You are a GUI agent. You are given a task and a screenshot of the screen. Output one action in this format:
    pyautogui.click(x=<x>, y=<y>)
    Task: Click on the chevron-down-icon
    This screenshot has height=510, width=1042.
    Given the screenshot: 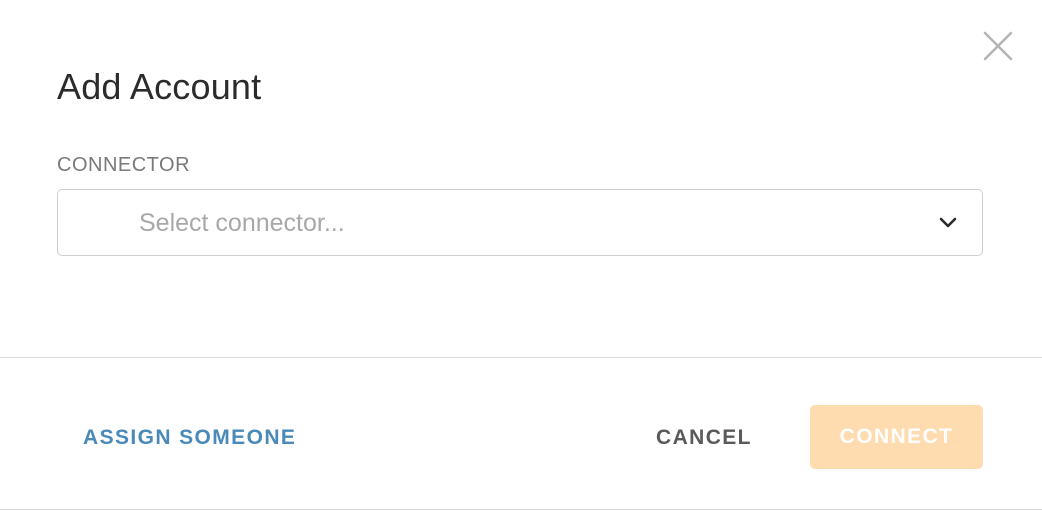 What is the action you would take?
    pyautogui.click(x=948, y=223)
    